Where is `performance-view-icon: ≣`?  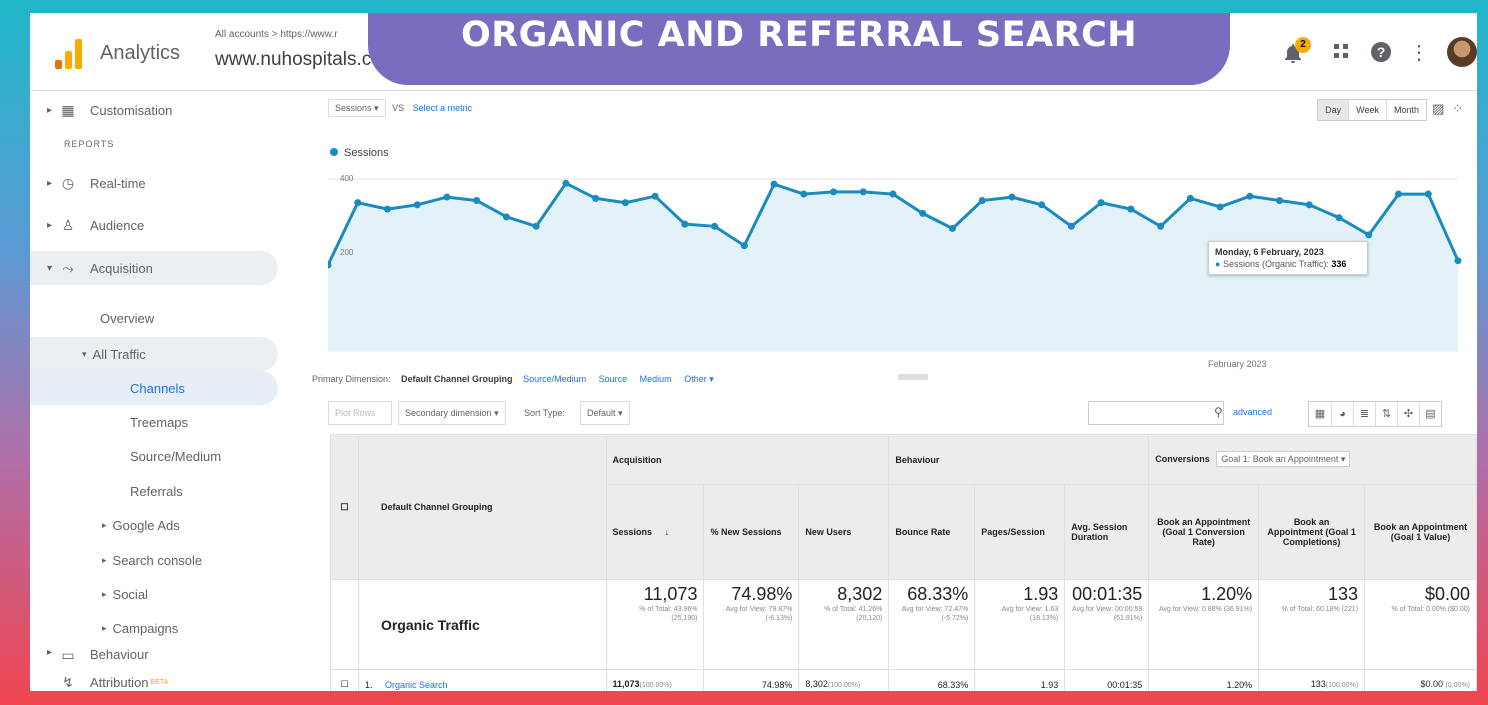 performance-view-icon: ≣ is located at coordinates (1364, 414).